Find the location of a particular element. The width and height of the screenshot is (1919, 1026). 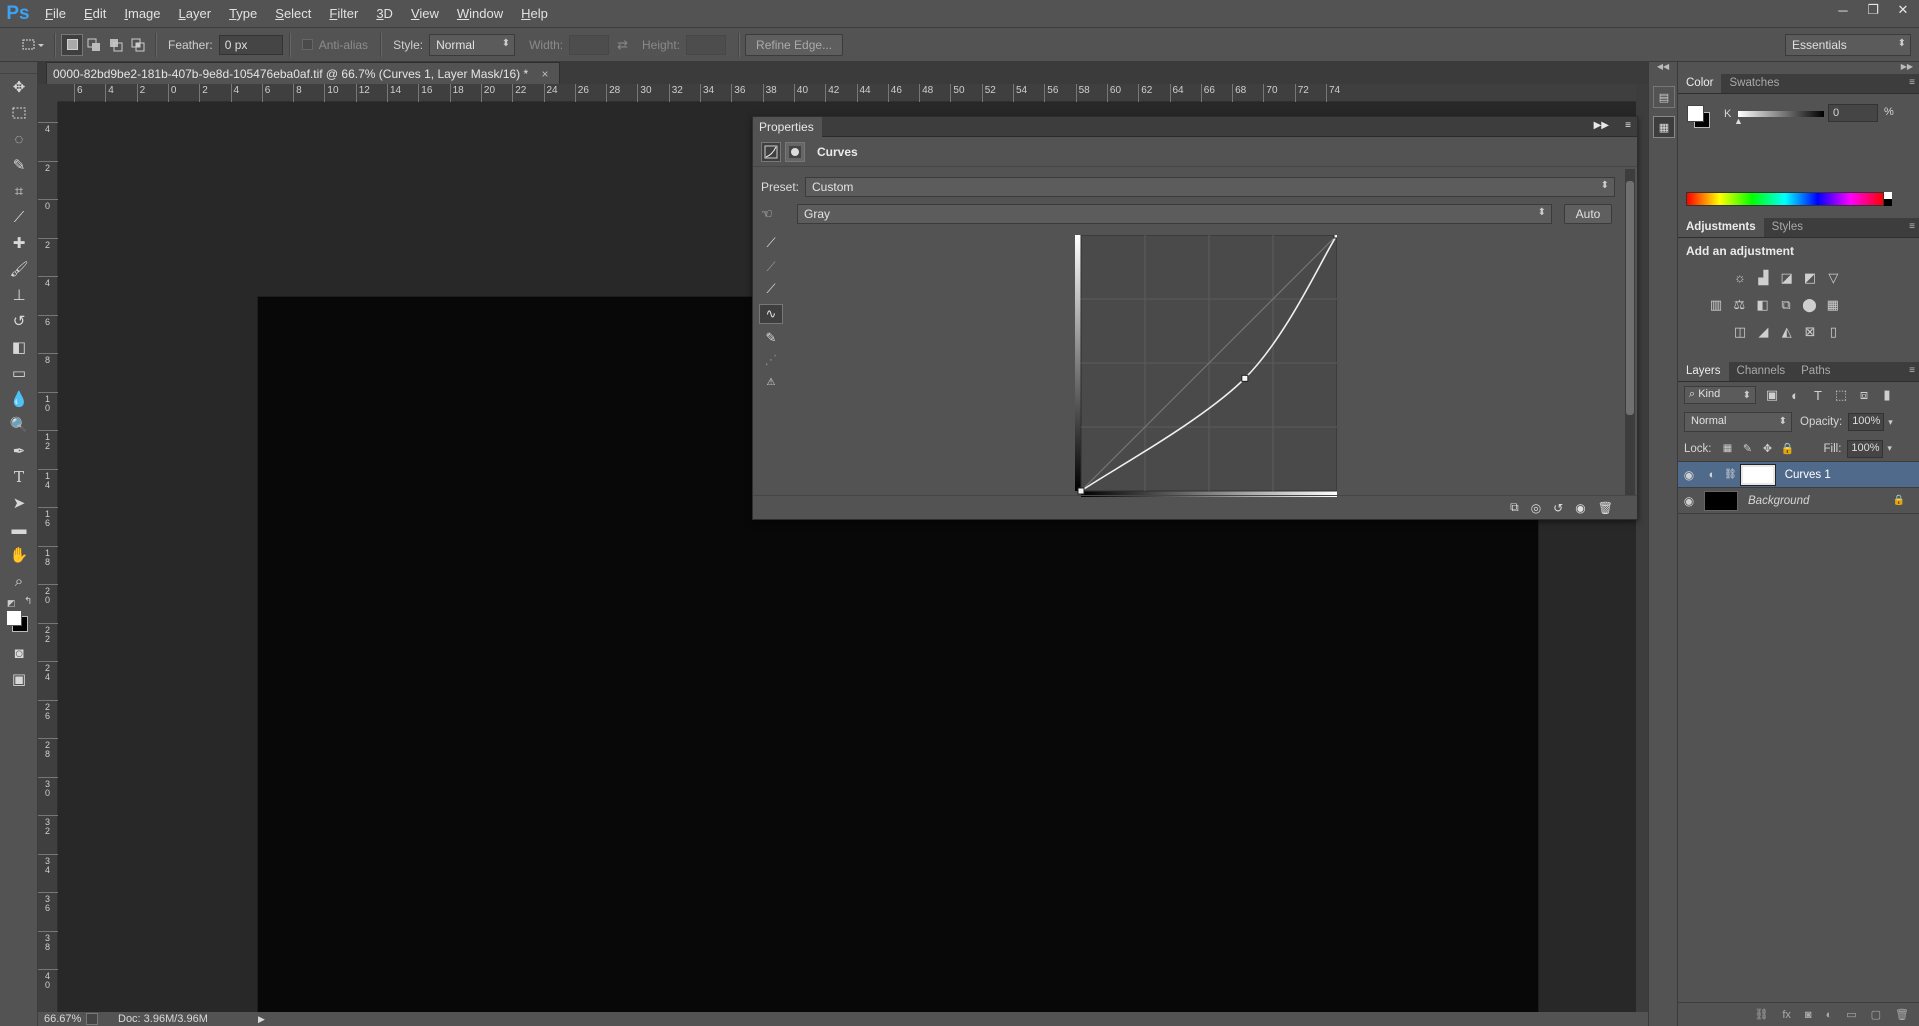

status-info-icon is located at coordinates (92, 1019).